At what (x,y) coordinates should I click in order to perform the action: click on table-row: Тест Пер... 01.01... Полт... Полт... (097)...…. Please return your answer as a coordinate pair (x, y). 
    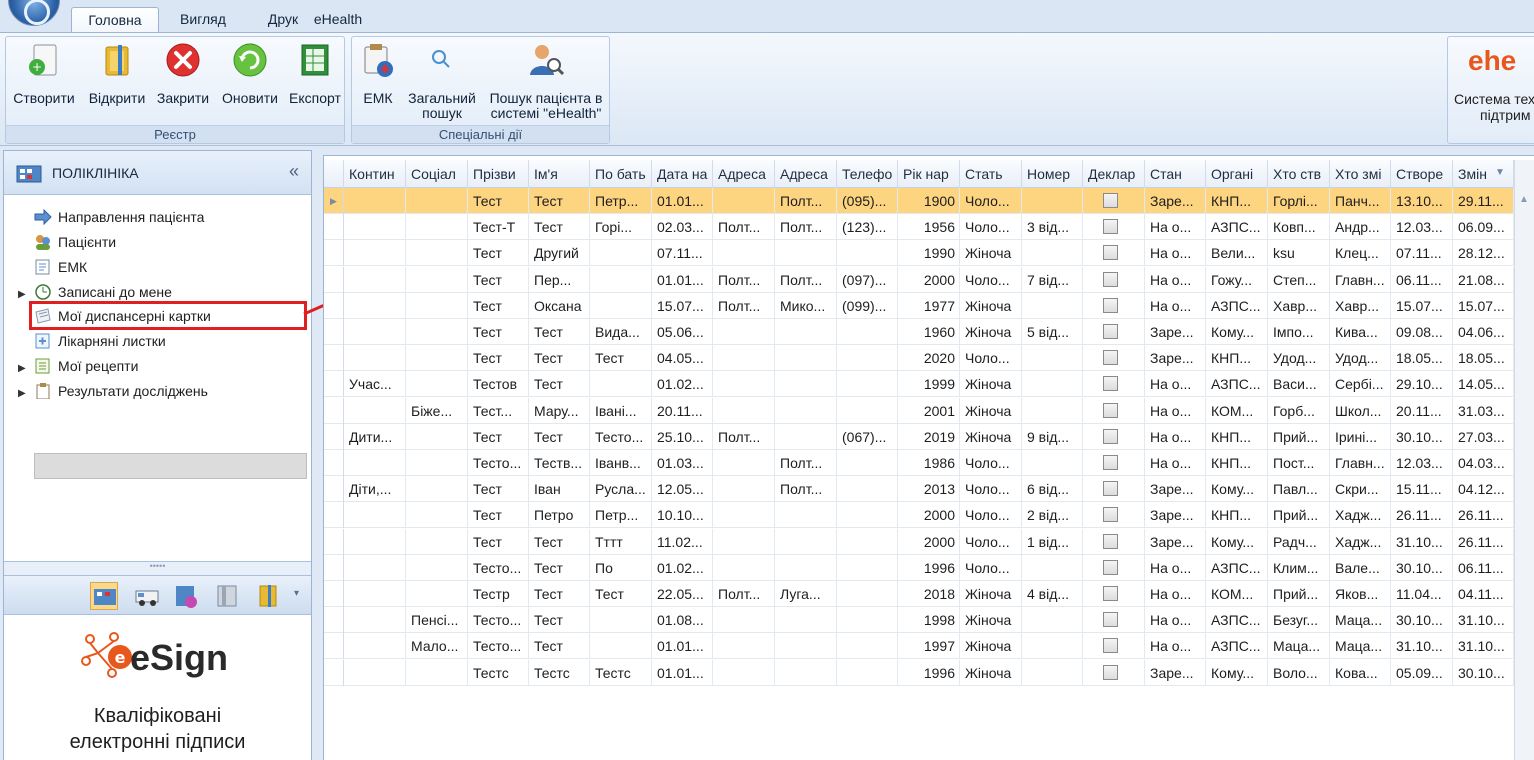
    Looking at the image, I should click on (919, 279).